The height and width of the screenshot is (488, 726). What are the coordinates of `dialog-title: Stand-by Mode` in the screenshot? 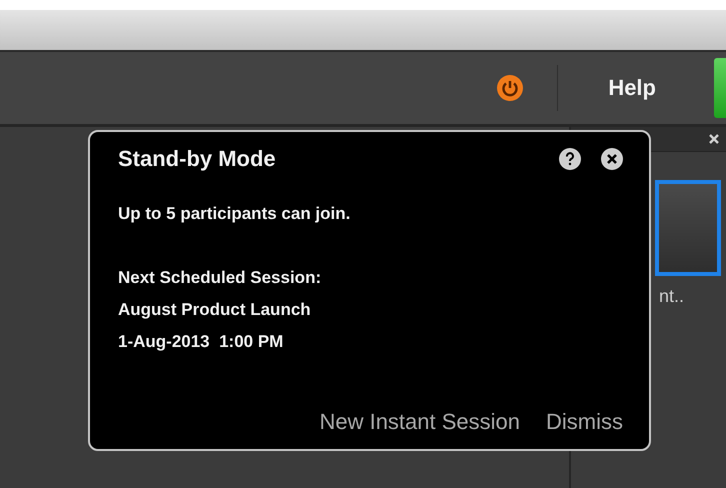 It's located at (197, 159).